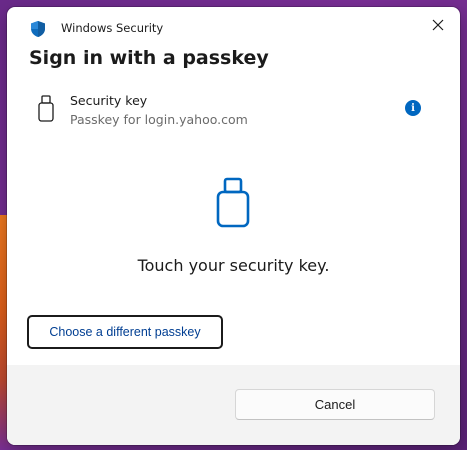 The image size is (467, 450). What do you see at coordinates (335, 404) in the screenshot?
I see `cancel-button: Cancel` at bounding box center [335, 404].